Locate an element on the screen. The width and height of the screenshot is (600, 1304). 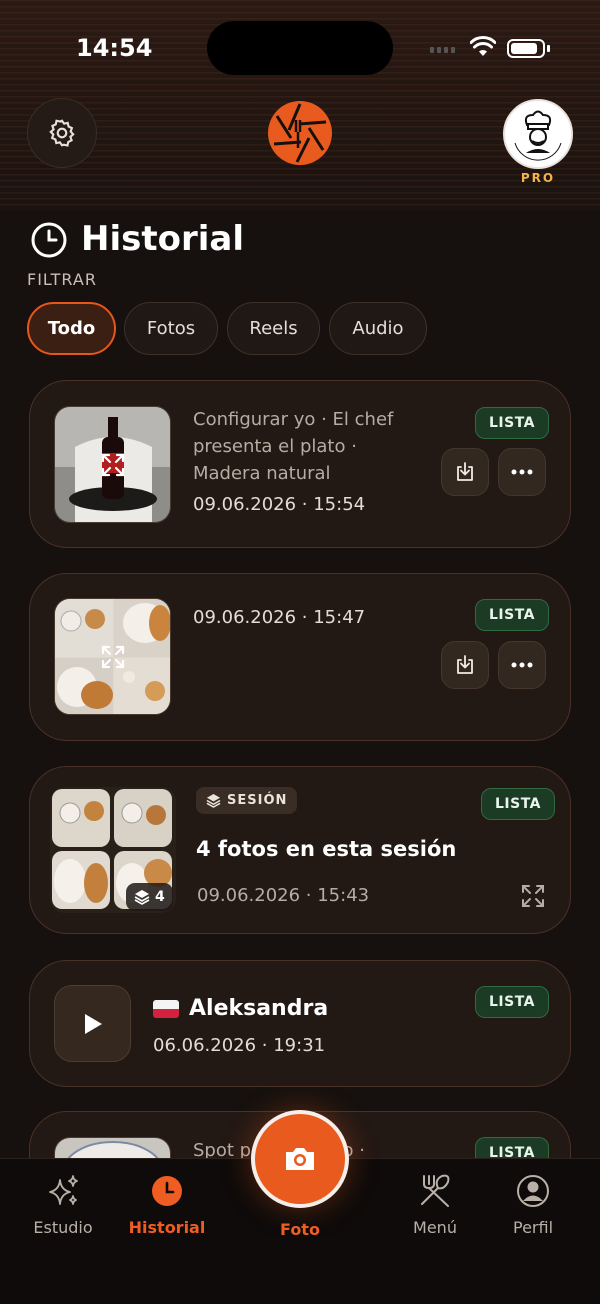
camera-capture-button is located at coordinates (300, 1159).